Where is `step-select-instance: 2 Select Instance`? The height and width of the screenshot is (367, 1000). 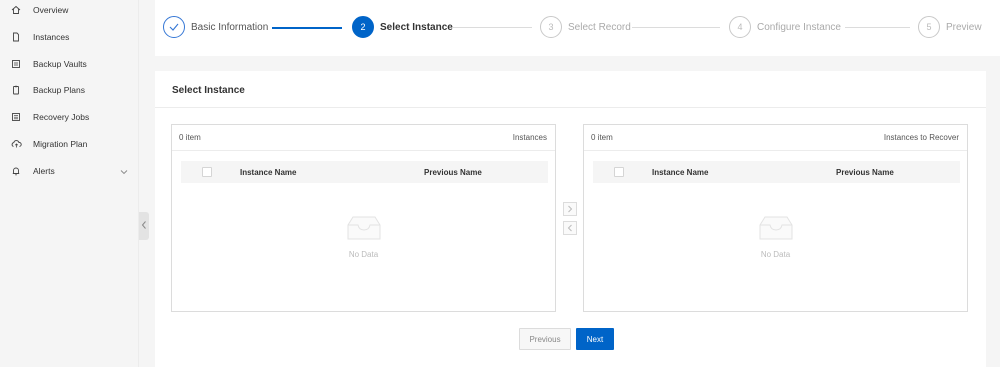
step-select-instance: 2 Select Instance is located at coordinates (402, 27).